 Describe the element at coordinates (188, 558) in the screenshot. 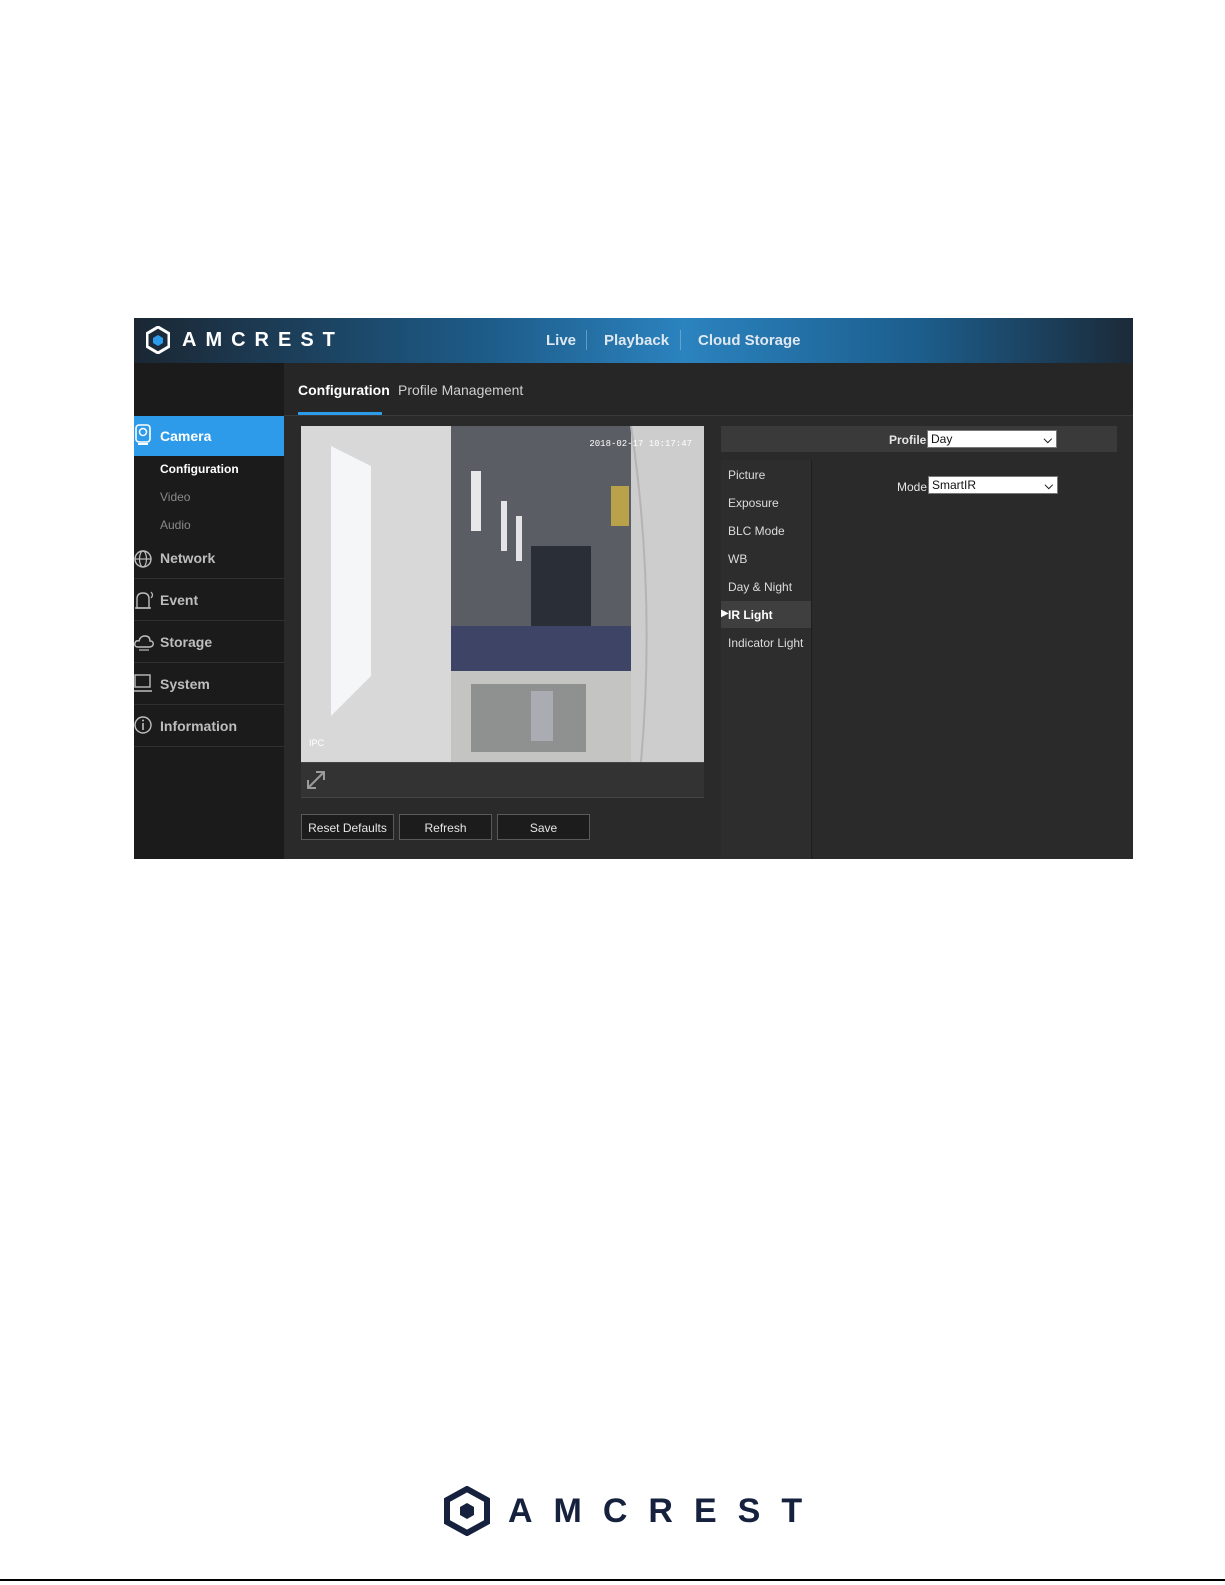

I see `sidebar-item-label: Network` at that location.